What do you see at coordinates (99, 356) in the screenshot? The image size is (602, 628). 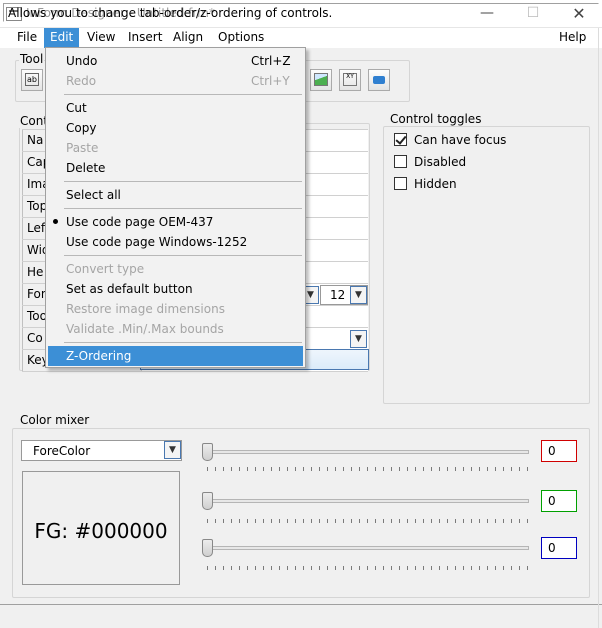 I see `menu-item-label: Z-Ordering` at bounding box center [99, 356].